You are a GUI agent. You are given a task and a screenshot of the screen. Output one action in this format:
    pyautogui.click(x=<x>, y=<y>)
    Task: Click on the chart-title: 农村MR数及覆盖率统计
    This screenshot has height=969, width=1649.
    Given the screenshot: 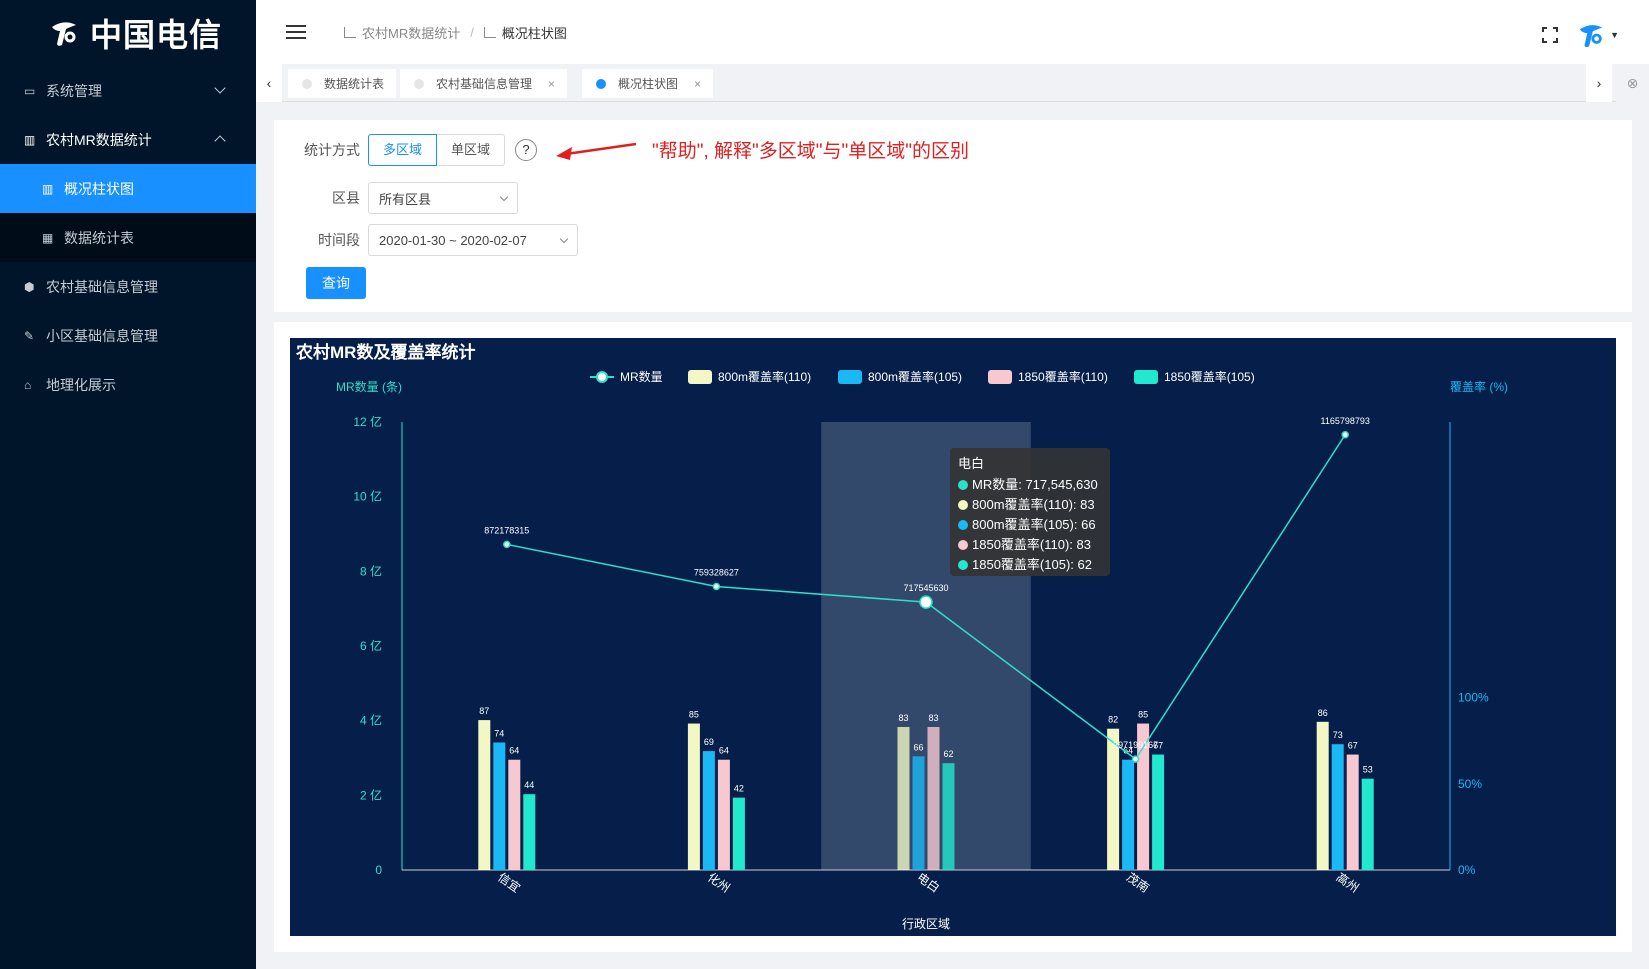 What is the action you would take?
    pyautogui.click(x=385, y=352)
    